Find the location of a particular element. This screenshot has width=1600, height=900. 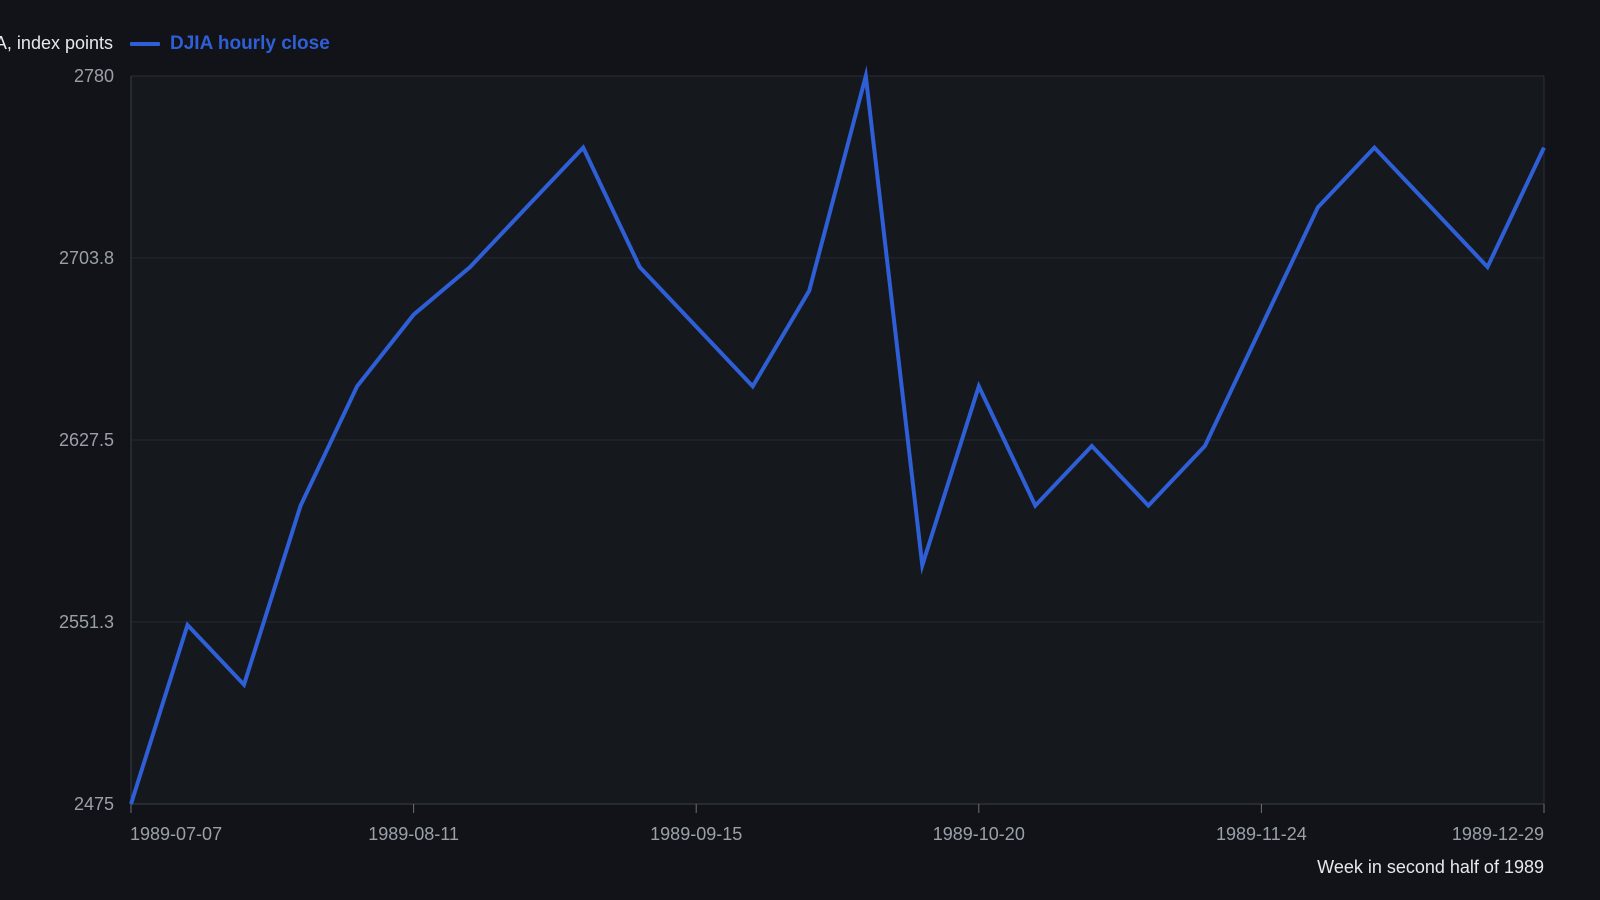

x-axis-title: Week in second half of 1989 is located at coordinates (1430, 867).